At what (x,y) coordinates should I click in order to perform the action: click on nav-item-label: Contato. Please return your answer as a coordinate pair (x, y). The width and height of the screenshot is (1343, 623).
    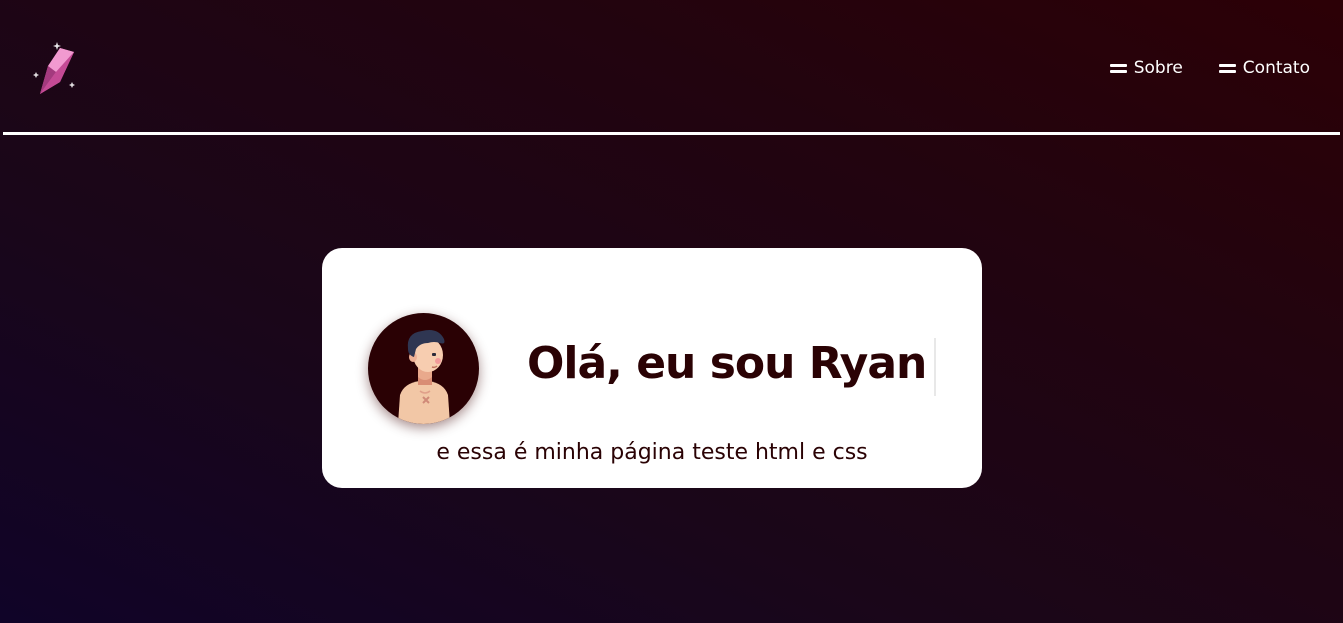
    Looking at the image, I should click on (1276, 68).